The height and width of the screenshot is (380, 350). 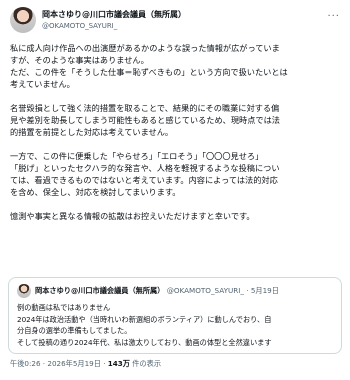 I want to click on author-handle: @OKAMOTO_SAYURI_, so click(x=79, y=26).